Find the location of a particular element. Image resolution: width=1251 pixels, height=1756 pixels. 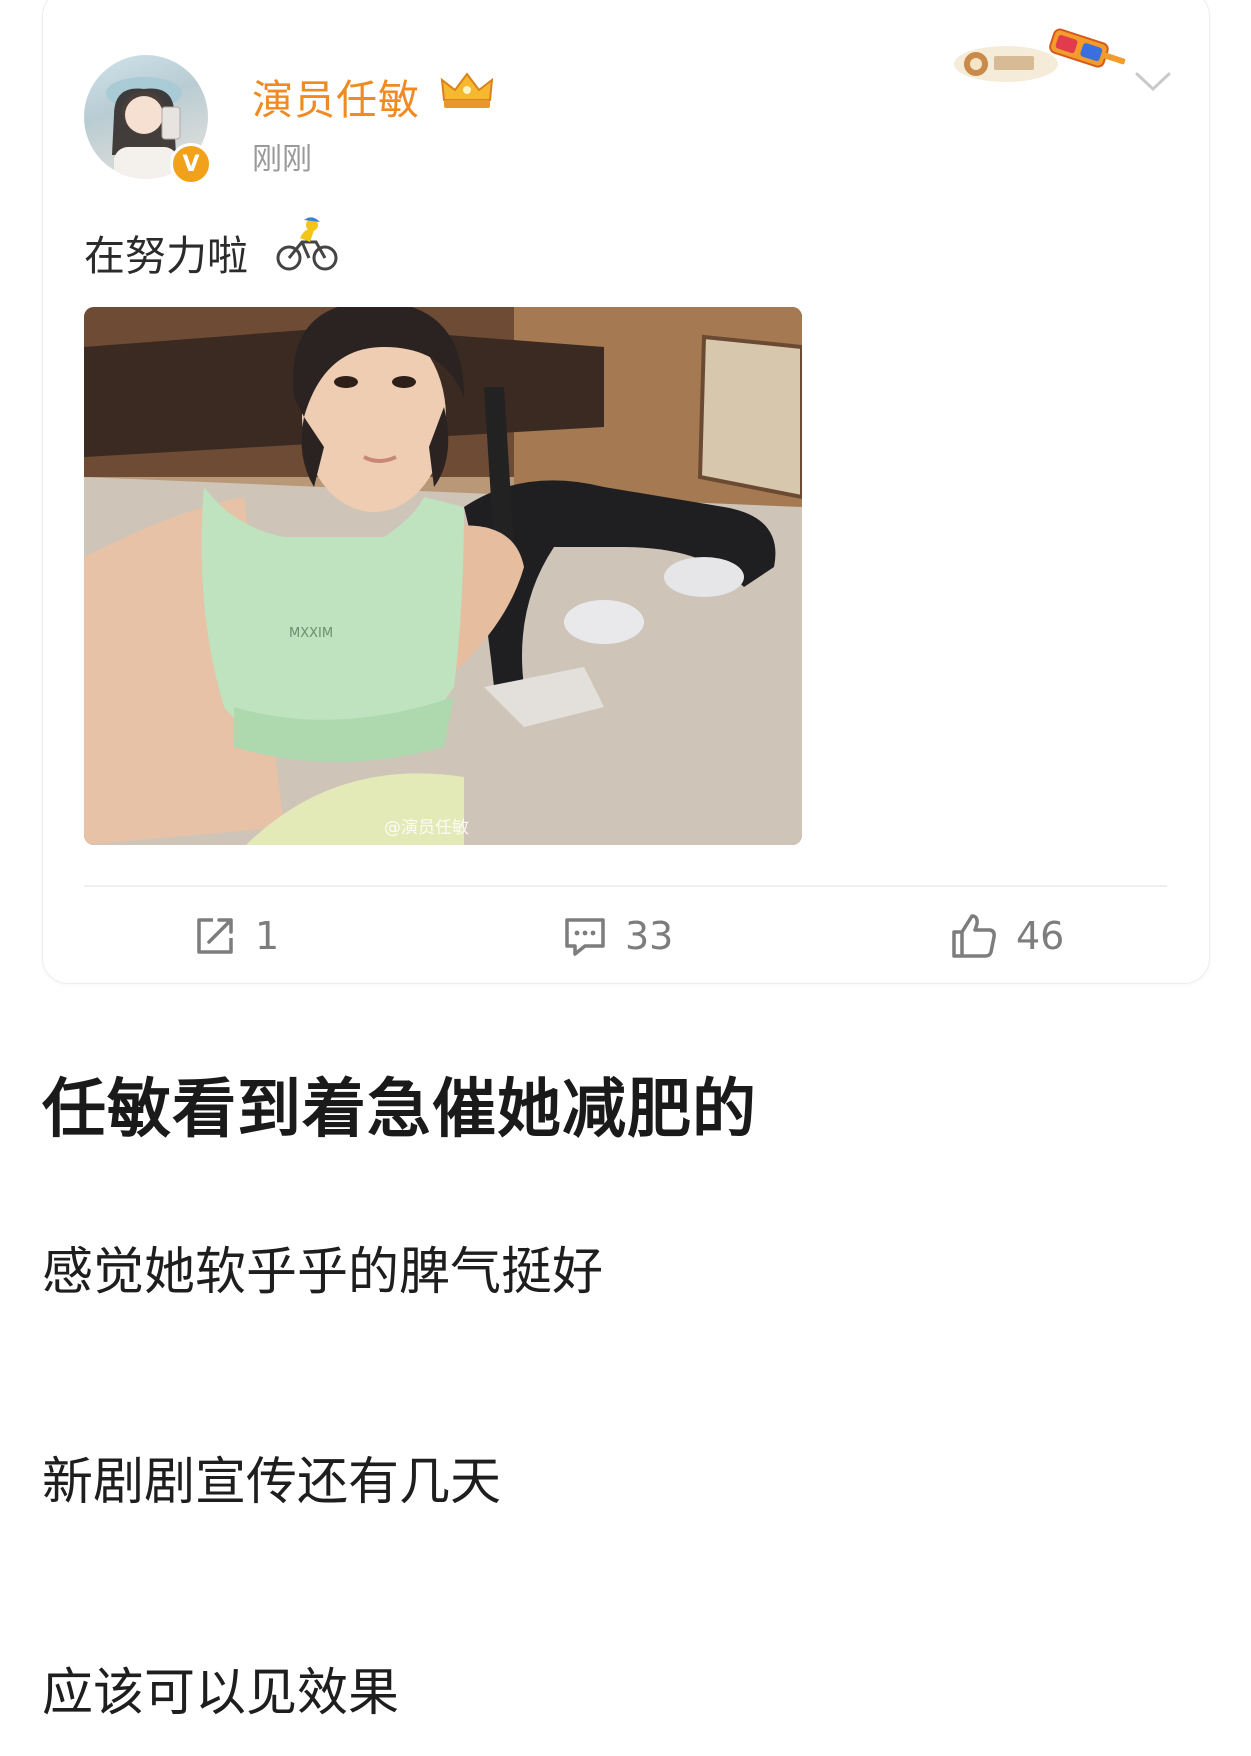

like-button: 46 is located at coordinates (1007, 936).